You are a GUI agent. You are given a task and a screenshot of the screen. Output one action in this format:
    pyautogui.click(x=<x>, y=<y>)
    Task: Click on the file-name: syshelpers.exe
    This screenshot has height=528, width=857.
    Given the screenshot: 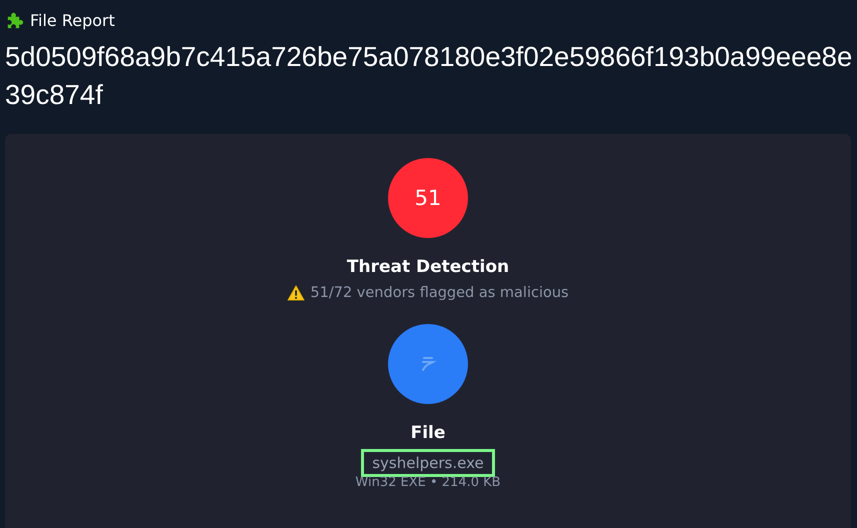 What is the action you would take?
    pyautogui.click(x=428, y=463)
    